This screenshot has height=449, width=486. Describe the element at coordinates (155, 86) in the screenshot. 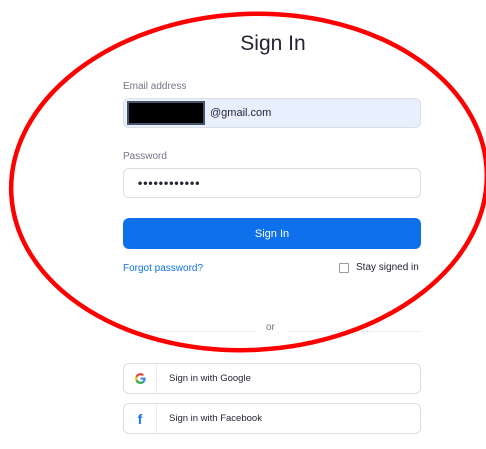

I see `email-label: Email address` at that location.